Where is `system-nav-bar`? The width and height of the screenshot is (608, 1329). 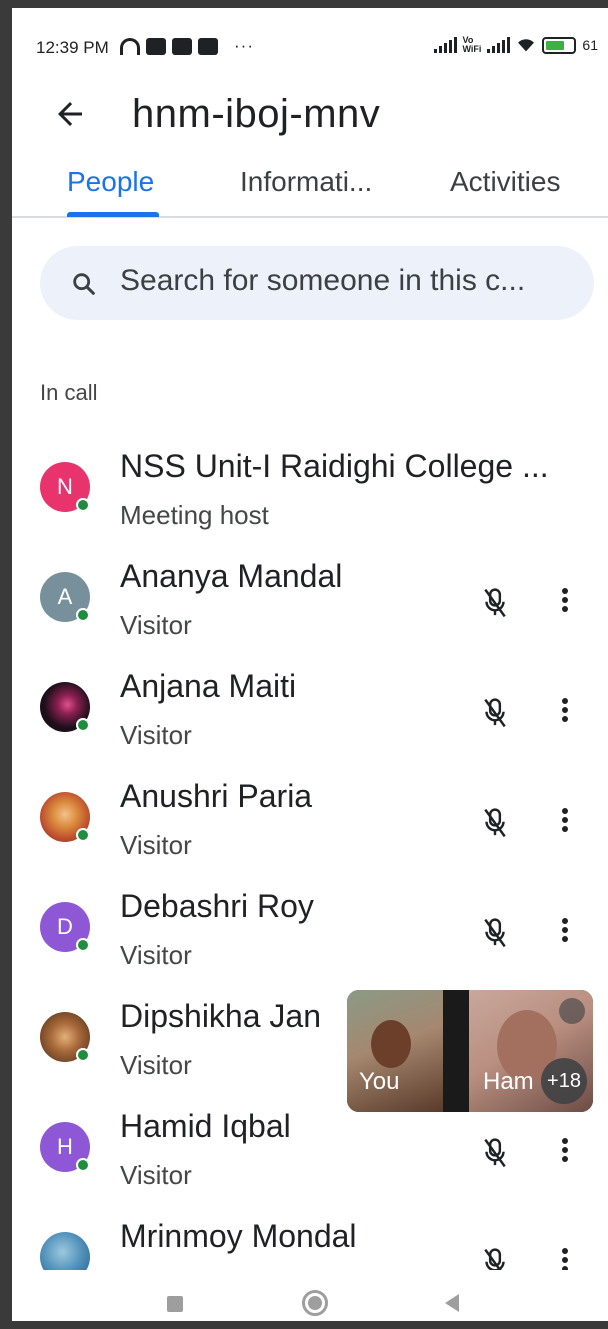
system-nav-bar is located at coordinates (310, 1295).